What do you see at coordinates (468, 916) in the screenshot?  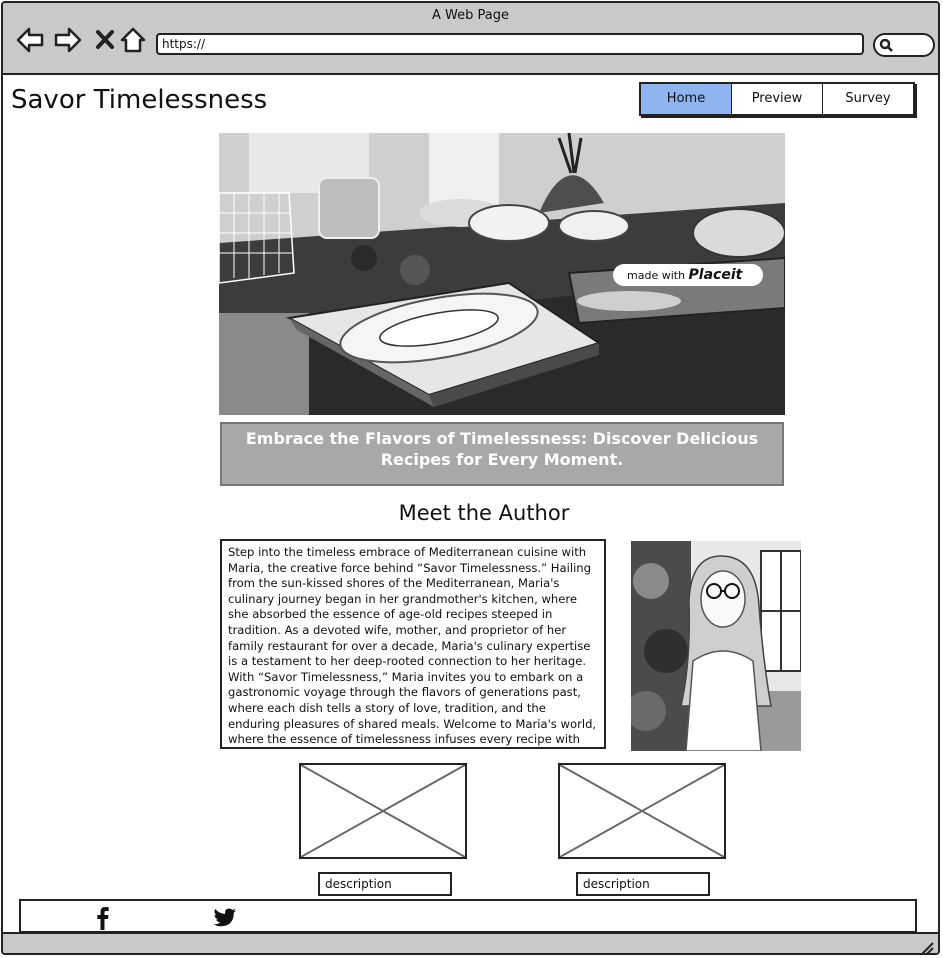 I see `footer` at bounding box center [468, 916].